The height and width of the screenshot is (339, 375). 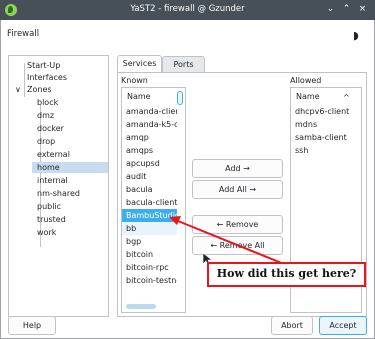 What do you see at coordinates (237, 245) in the screenshot?
I see `remove-all-button: ← Remove All` at bounding box center [237, 245].